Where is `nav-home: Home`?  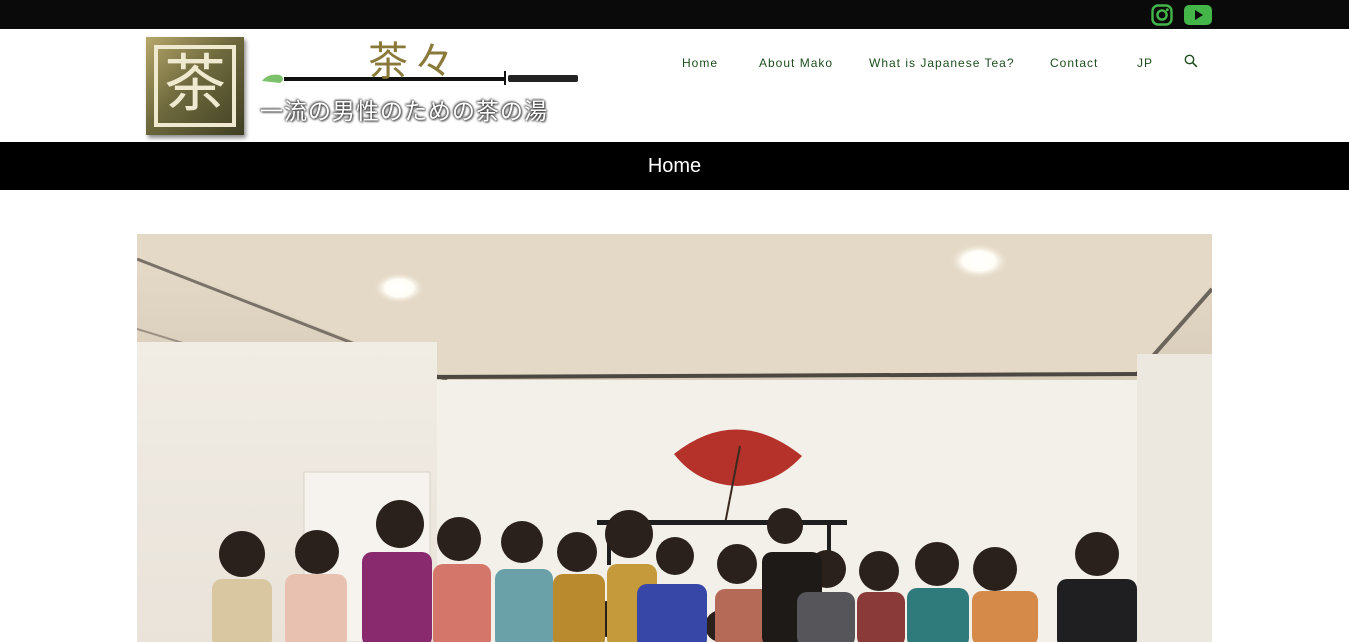
nav-home: Home is located at coordinates (700, 63).